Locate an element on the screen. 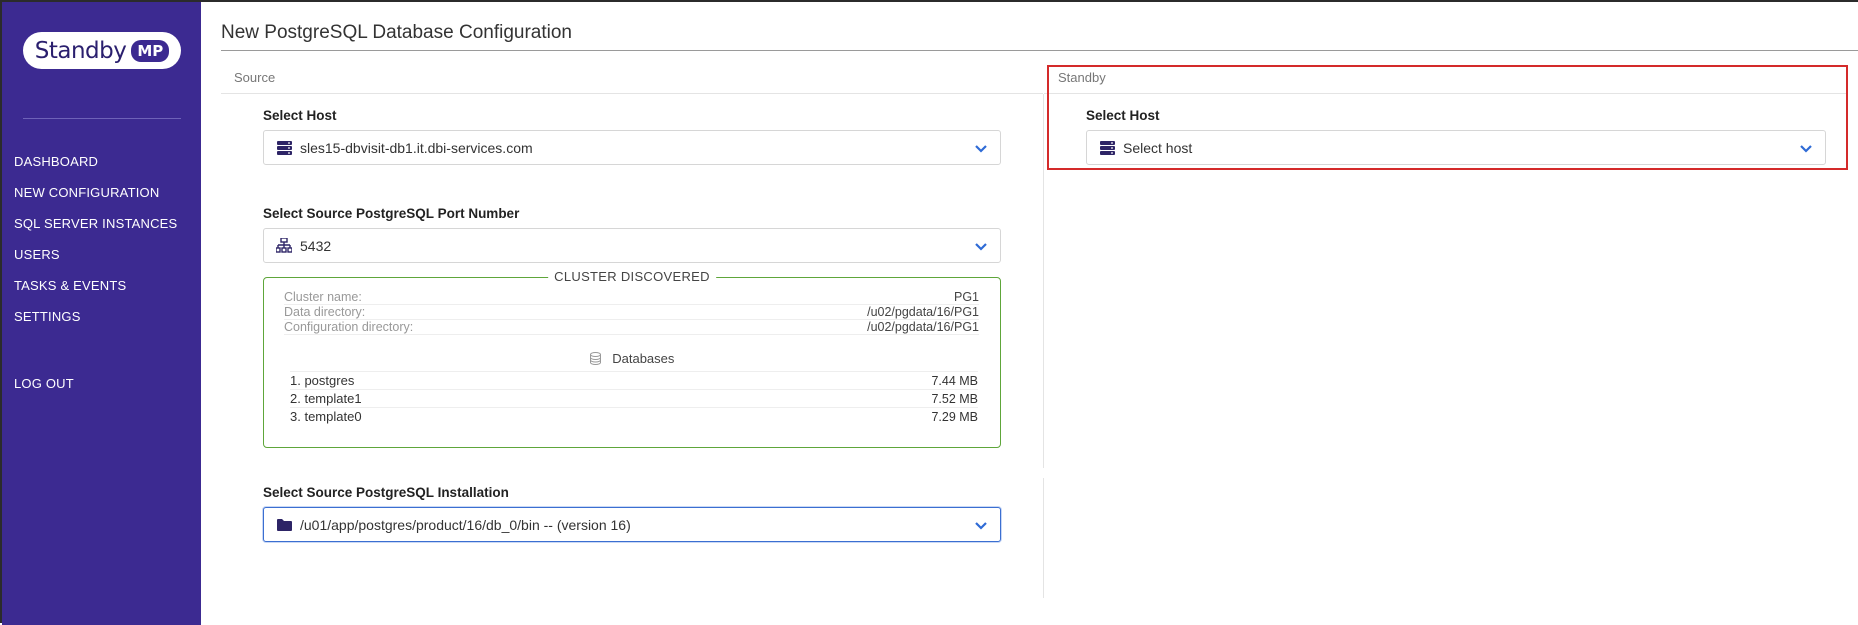 The height and width of the screenshot is (625, 1858). database-size: 7.29 MB is located at coordinates (954, 417).